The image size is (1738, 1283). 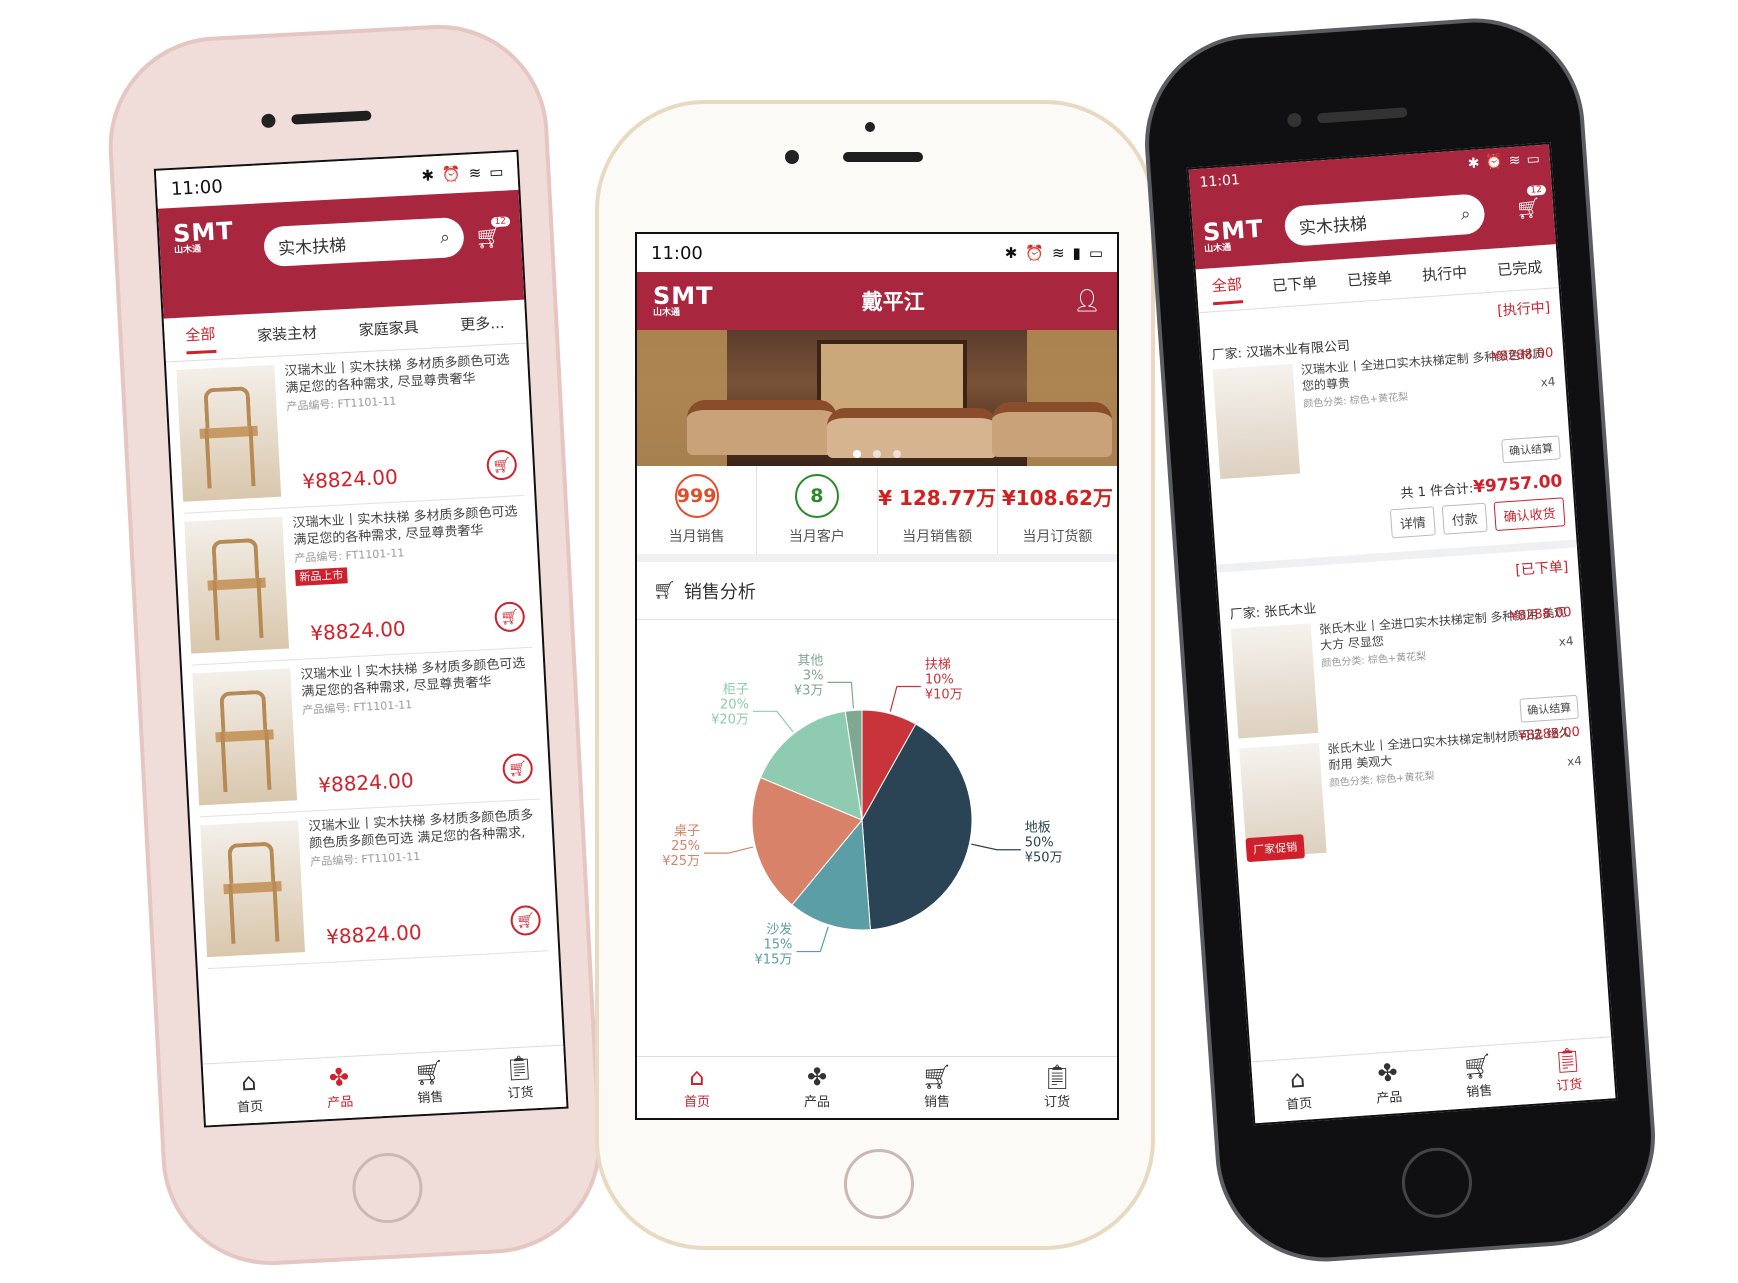 I want to click on banner-image, so click(x=877, y=398).